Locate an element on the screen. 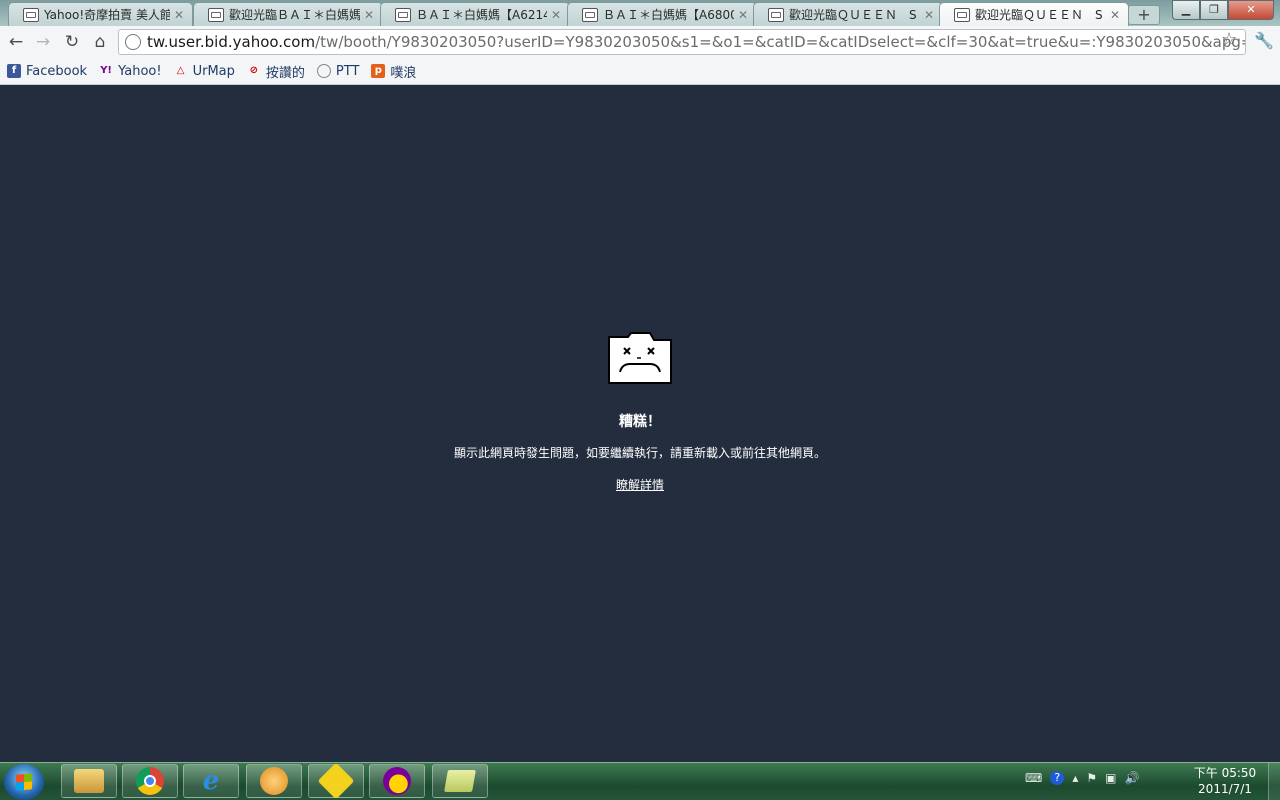  tab-active: 歡迎光臨ＱＵＥＥＮ S ✕ is located at coordinates (1034, 14).